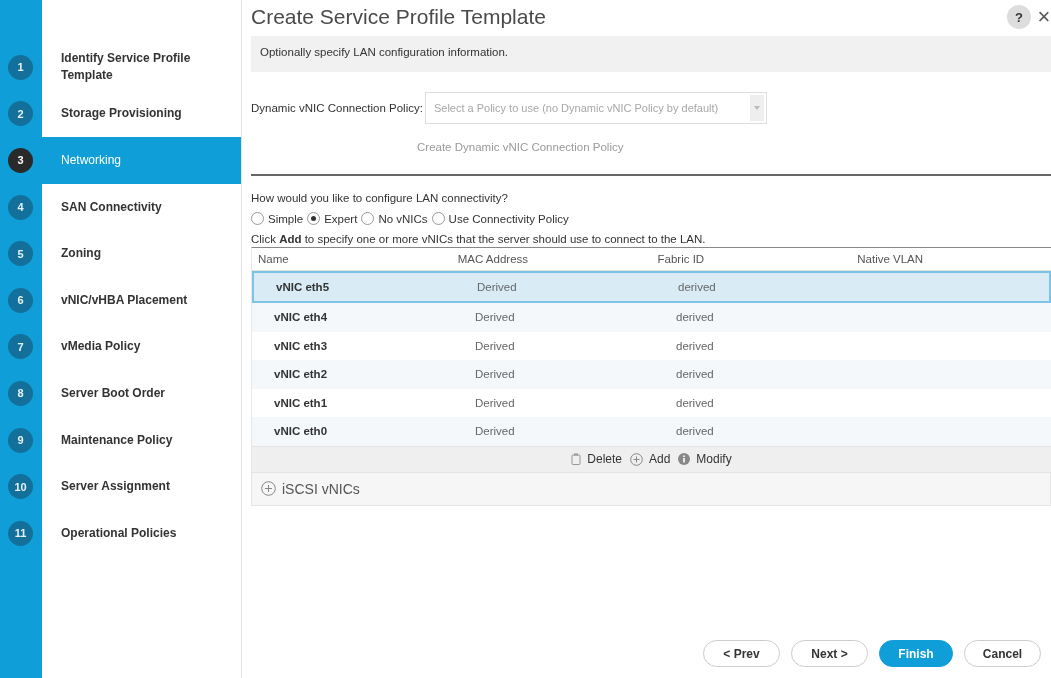  What do you see at coordinates (651, 488) in the screenshot?
I see `iscsi-section: iSCSI vNICs` at bounding box center [651, 488].